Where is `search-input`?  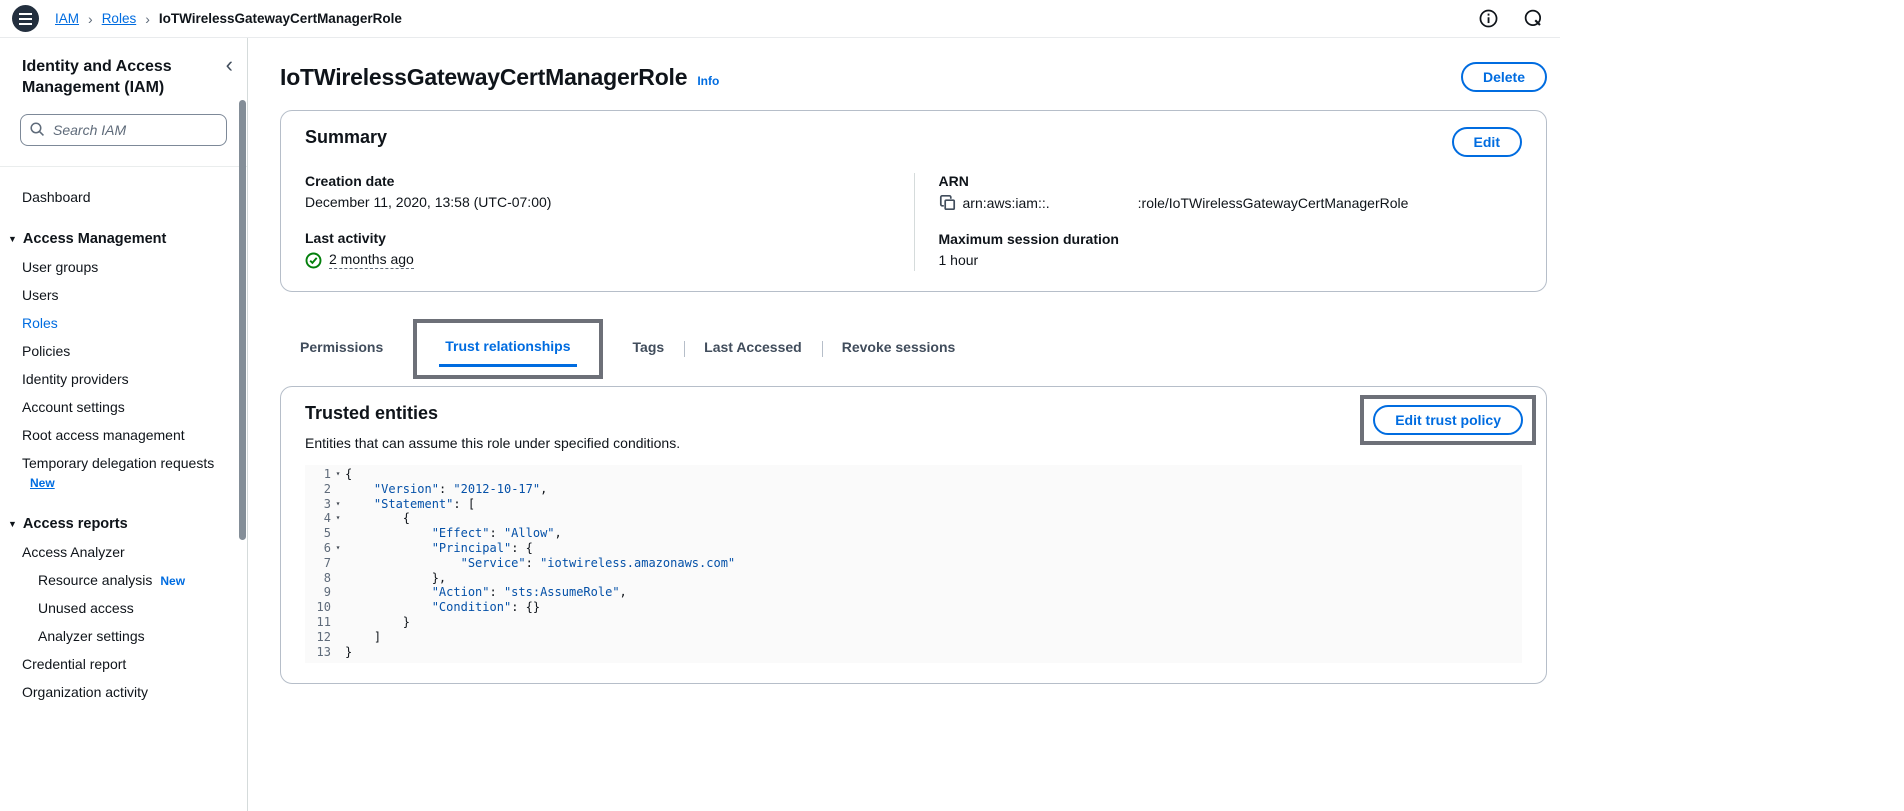 search-input is located at coordinates (123, 130).